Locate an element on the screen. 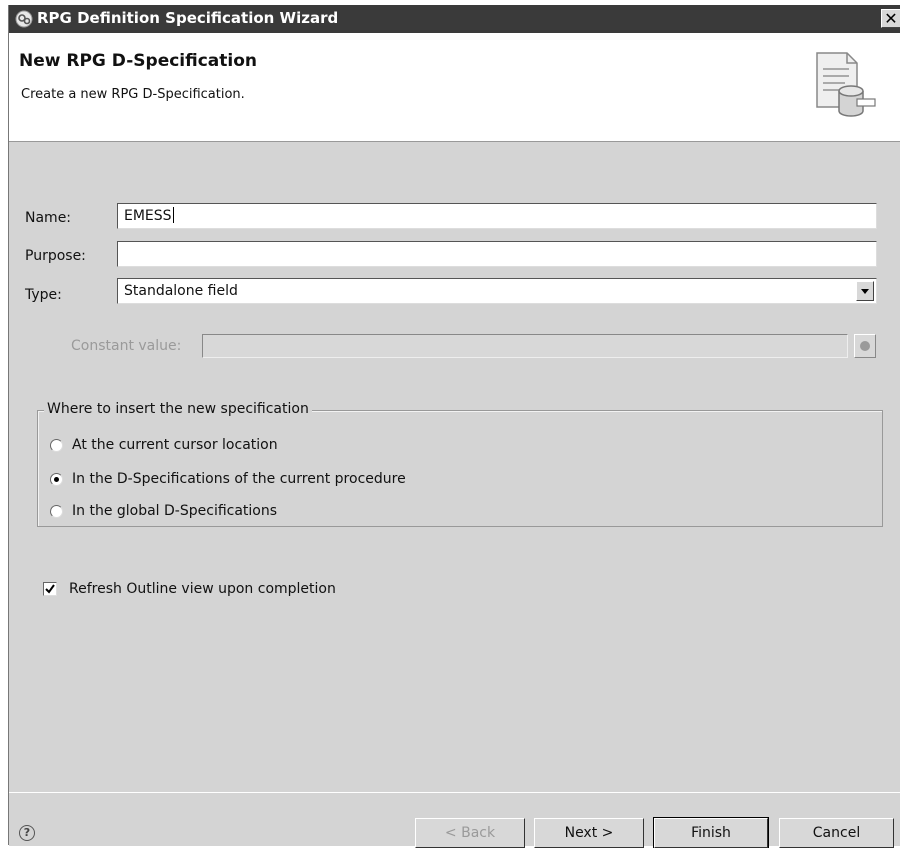  name-field: EMESS is located at coordinates (497, 216).